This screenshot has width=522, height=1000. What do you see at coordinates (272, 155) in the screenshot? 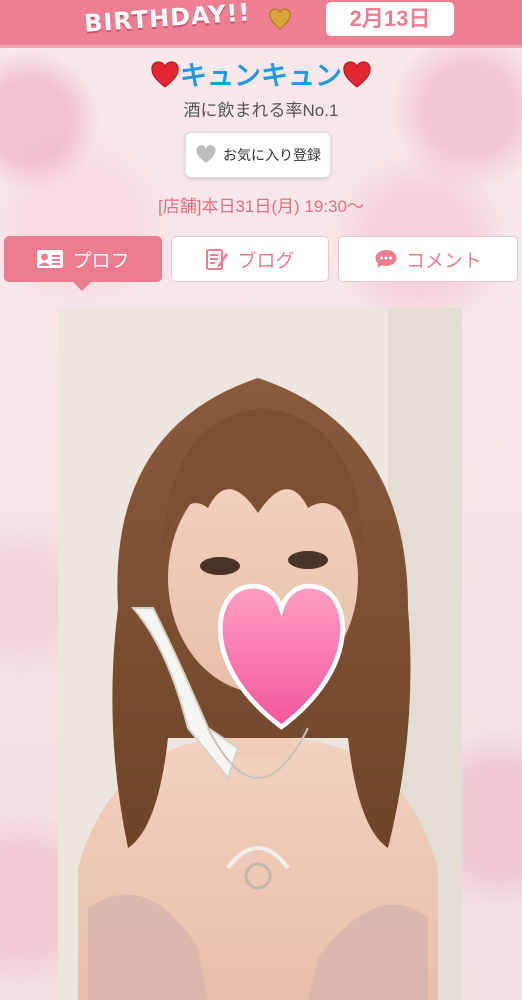
I see `favorite-button-label: お気に入り登録` at bounding box center [272, 155].